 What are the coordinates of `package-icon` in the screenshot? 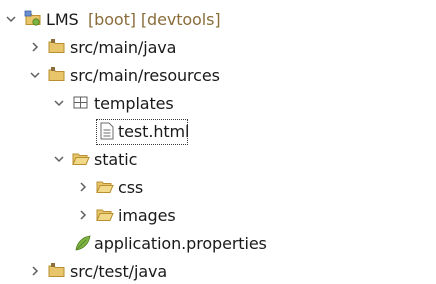 It's located at (80, 102).